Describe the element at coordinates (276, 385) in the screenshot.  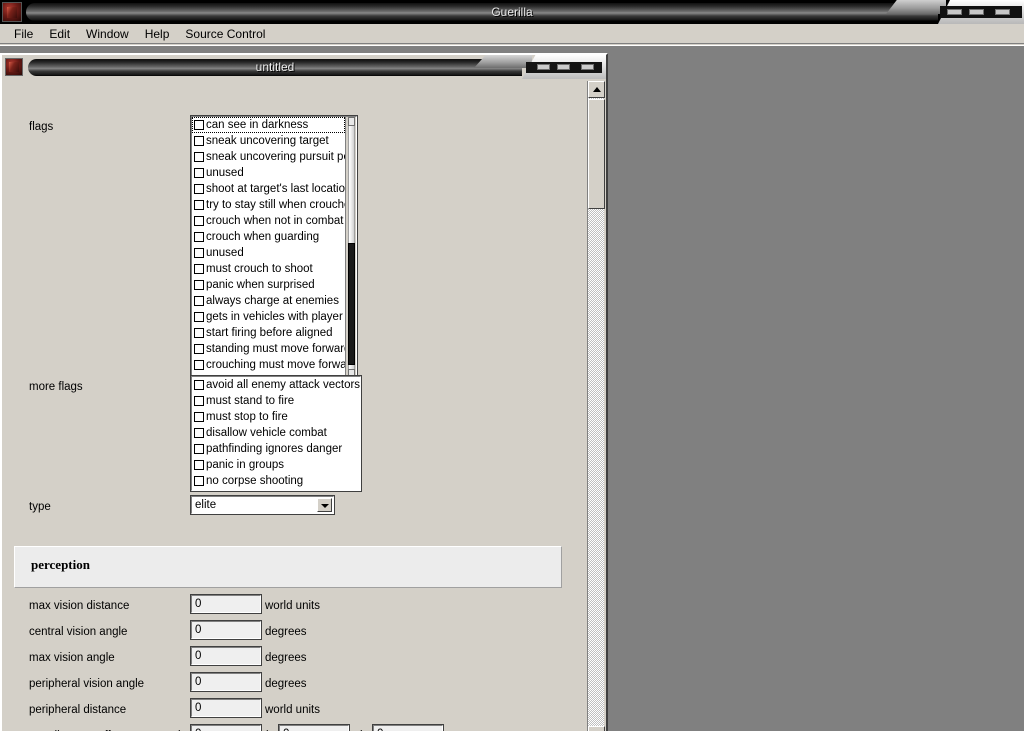
I see `more-flags-list-item: avoid all enemy attack vectors` at that location.